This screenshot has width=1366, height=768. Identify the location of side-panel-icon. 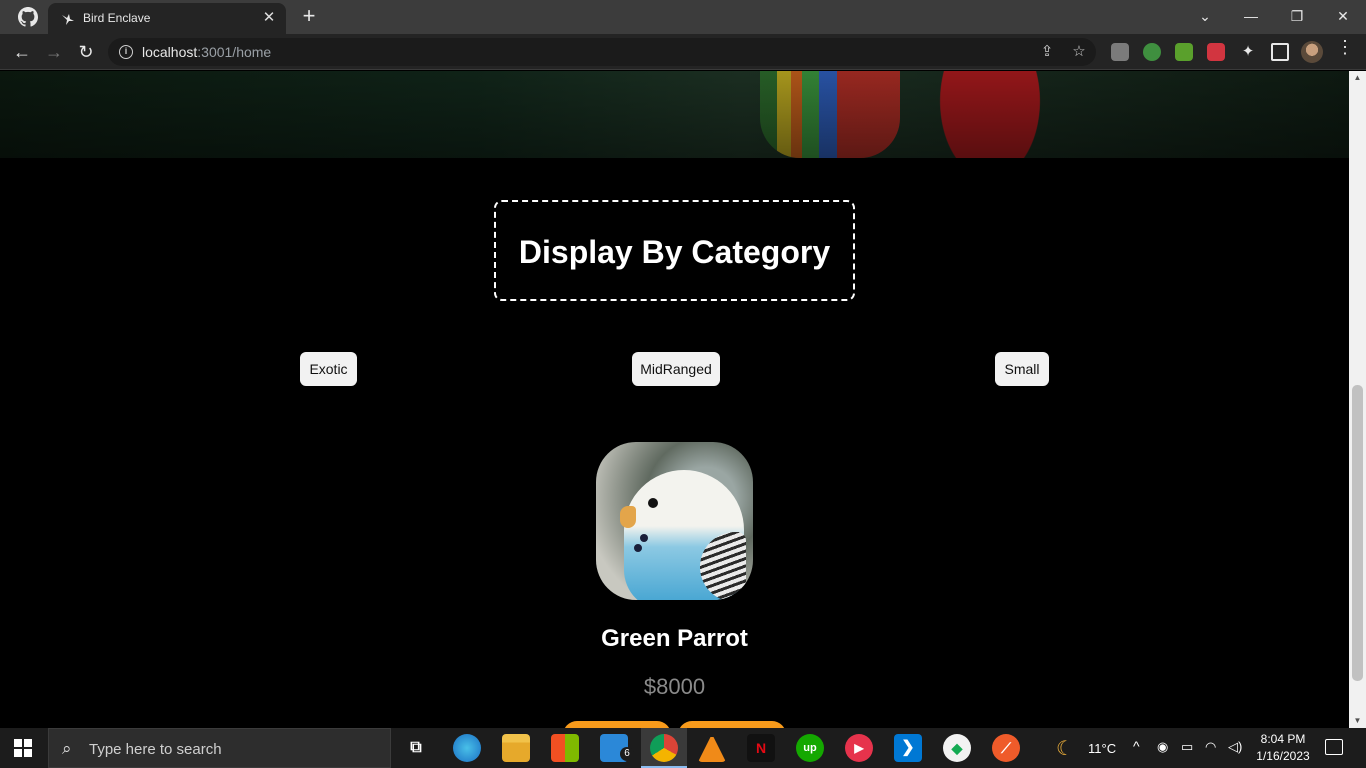
(1280, 52).